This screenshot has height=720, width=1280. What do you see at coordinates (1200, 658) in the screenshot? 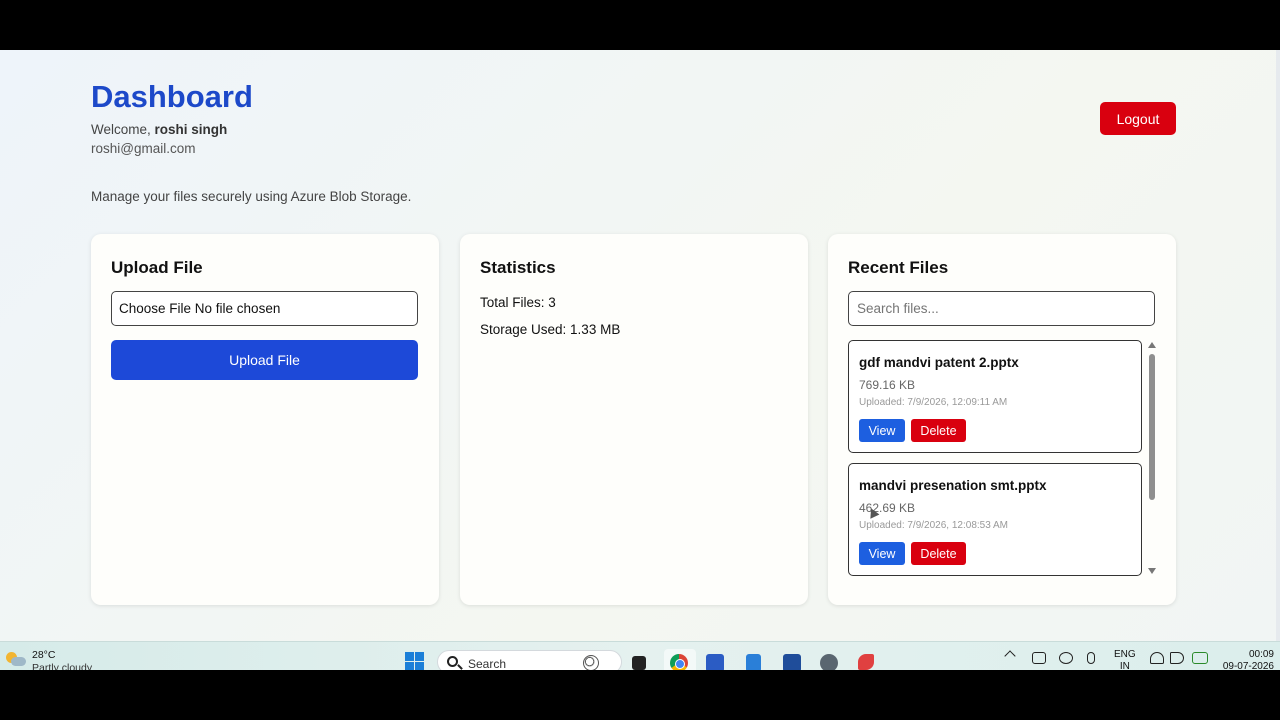
I see `battery-icon` at bounding box center [1200, 658].